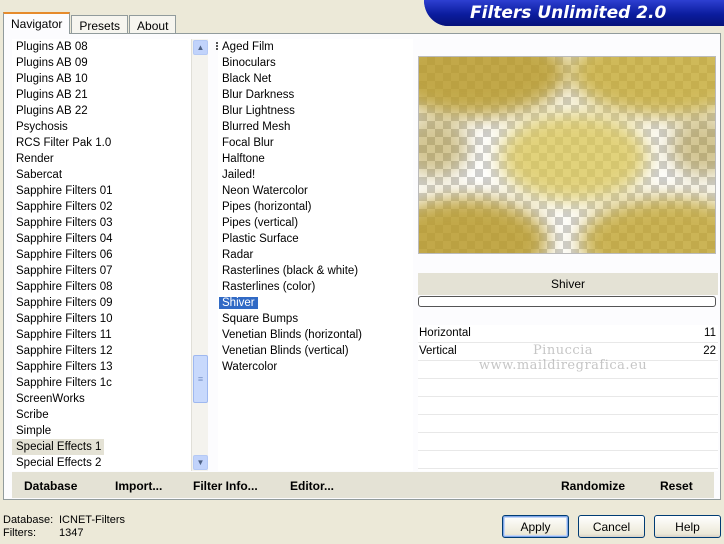  What do you see at coordinates (101, 319) in the screenshot?
I see `category-item: Sapphire Filters 10` at bounding box center [101, 319].